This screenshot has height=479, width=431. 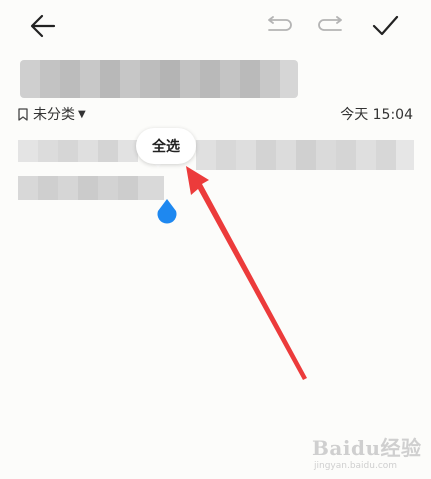 What do you see at coordinates (159, 79) in the screenshot?
I see `note-title-blurred` at bounding box center [159, 79].